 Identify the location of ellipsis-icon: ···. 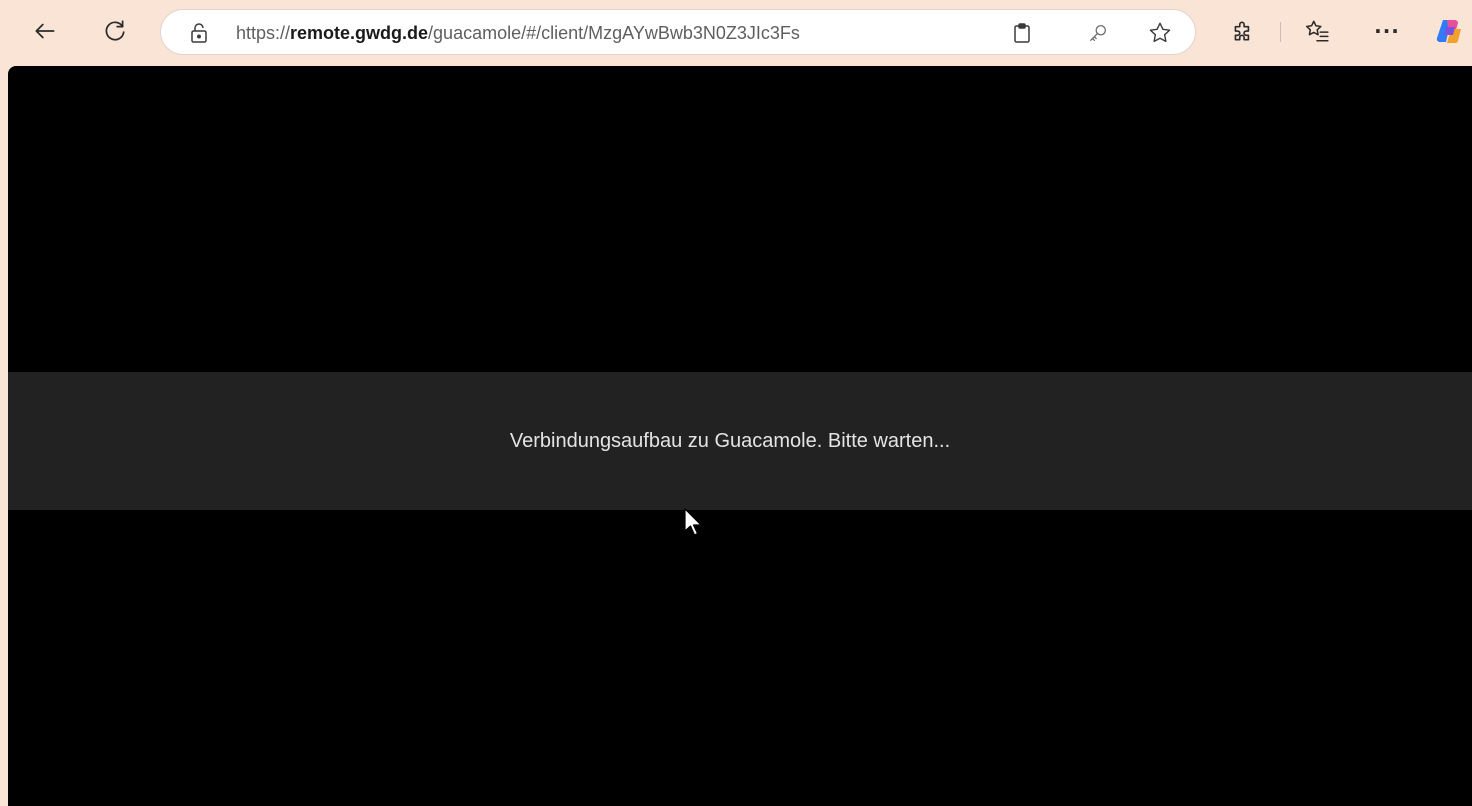
(1387, 31).